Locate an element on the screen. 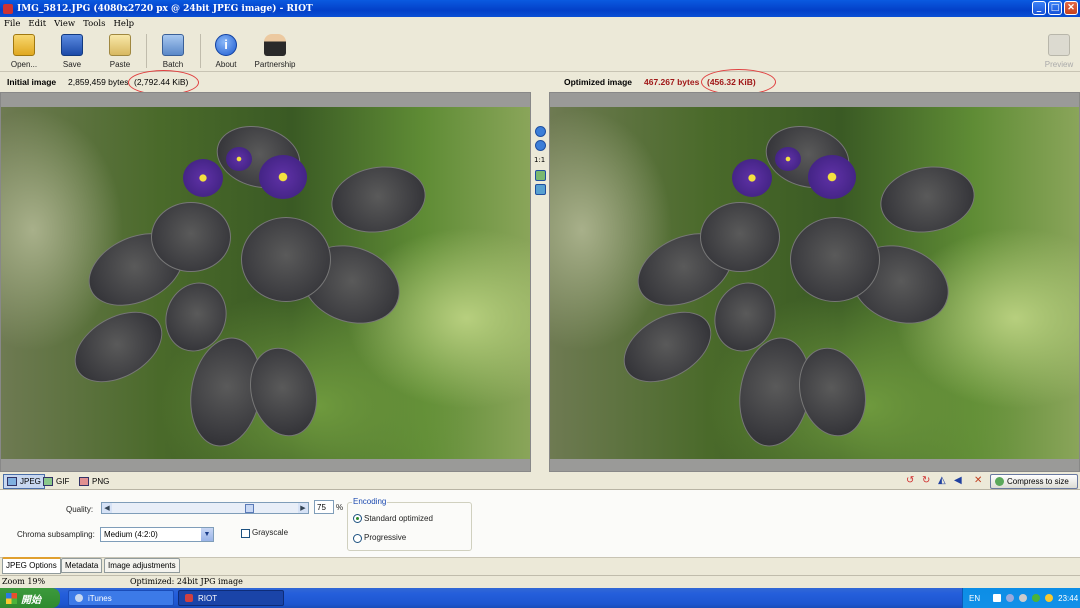 The height and width of the screenshot is (608, 1080). start-button: 開始 is located at coordinates (30, 598).